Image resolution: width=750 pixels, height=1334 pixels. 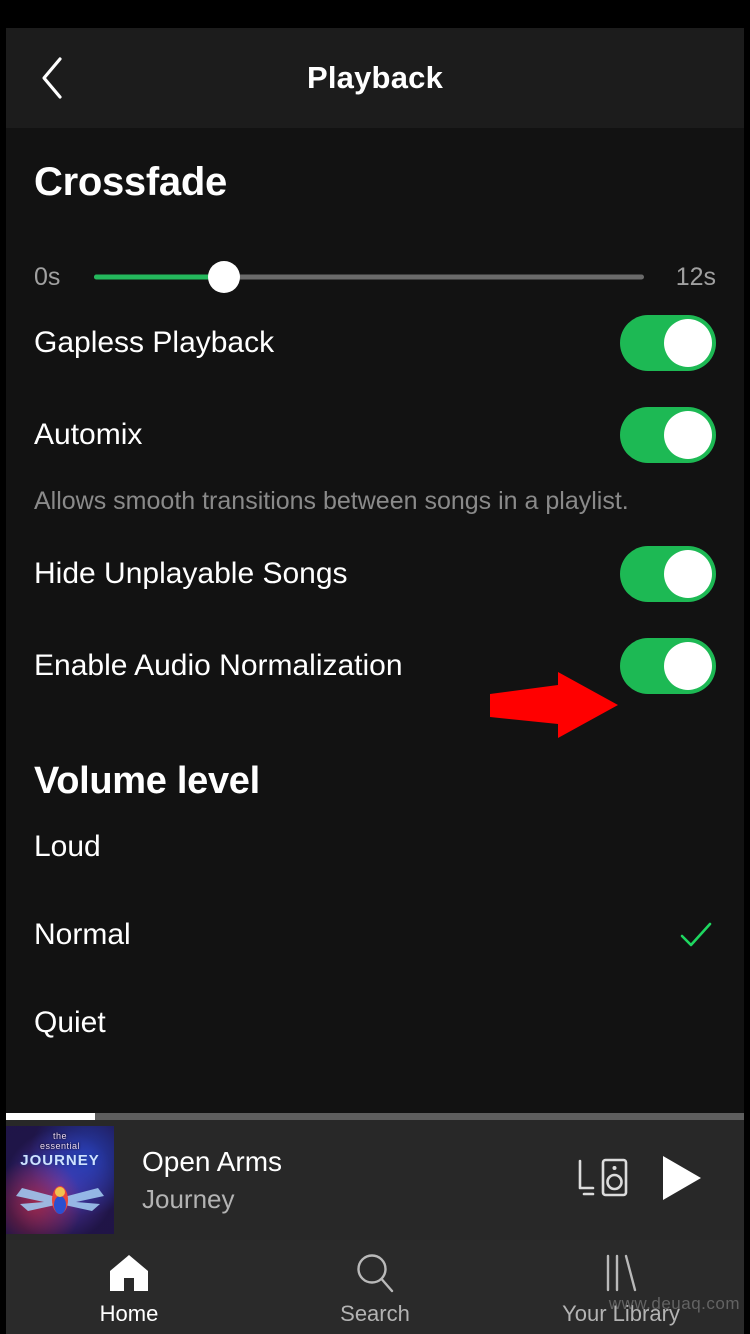 I want to click on album-art-band-text: JOURNEY, so click(x=60, y=1160).